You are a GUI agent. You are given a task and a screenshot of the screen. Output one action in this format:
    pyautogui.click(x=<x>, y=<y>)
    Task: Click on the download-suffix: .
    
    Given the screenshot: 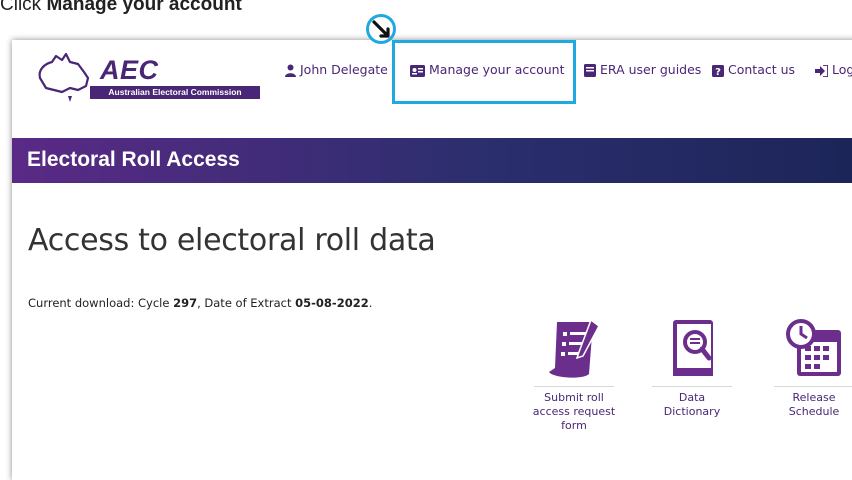 What is the action you would take?
    pyautogui.click(x=370, y=303)
    